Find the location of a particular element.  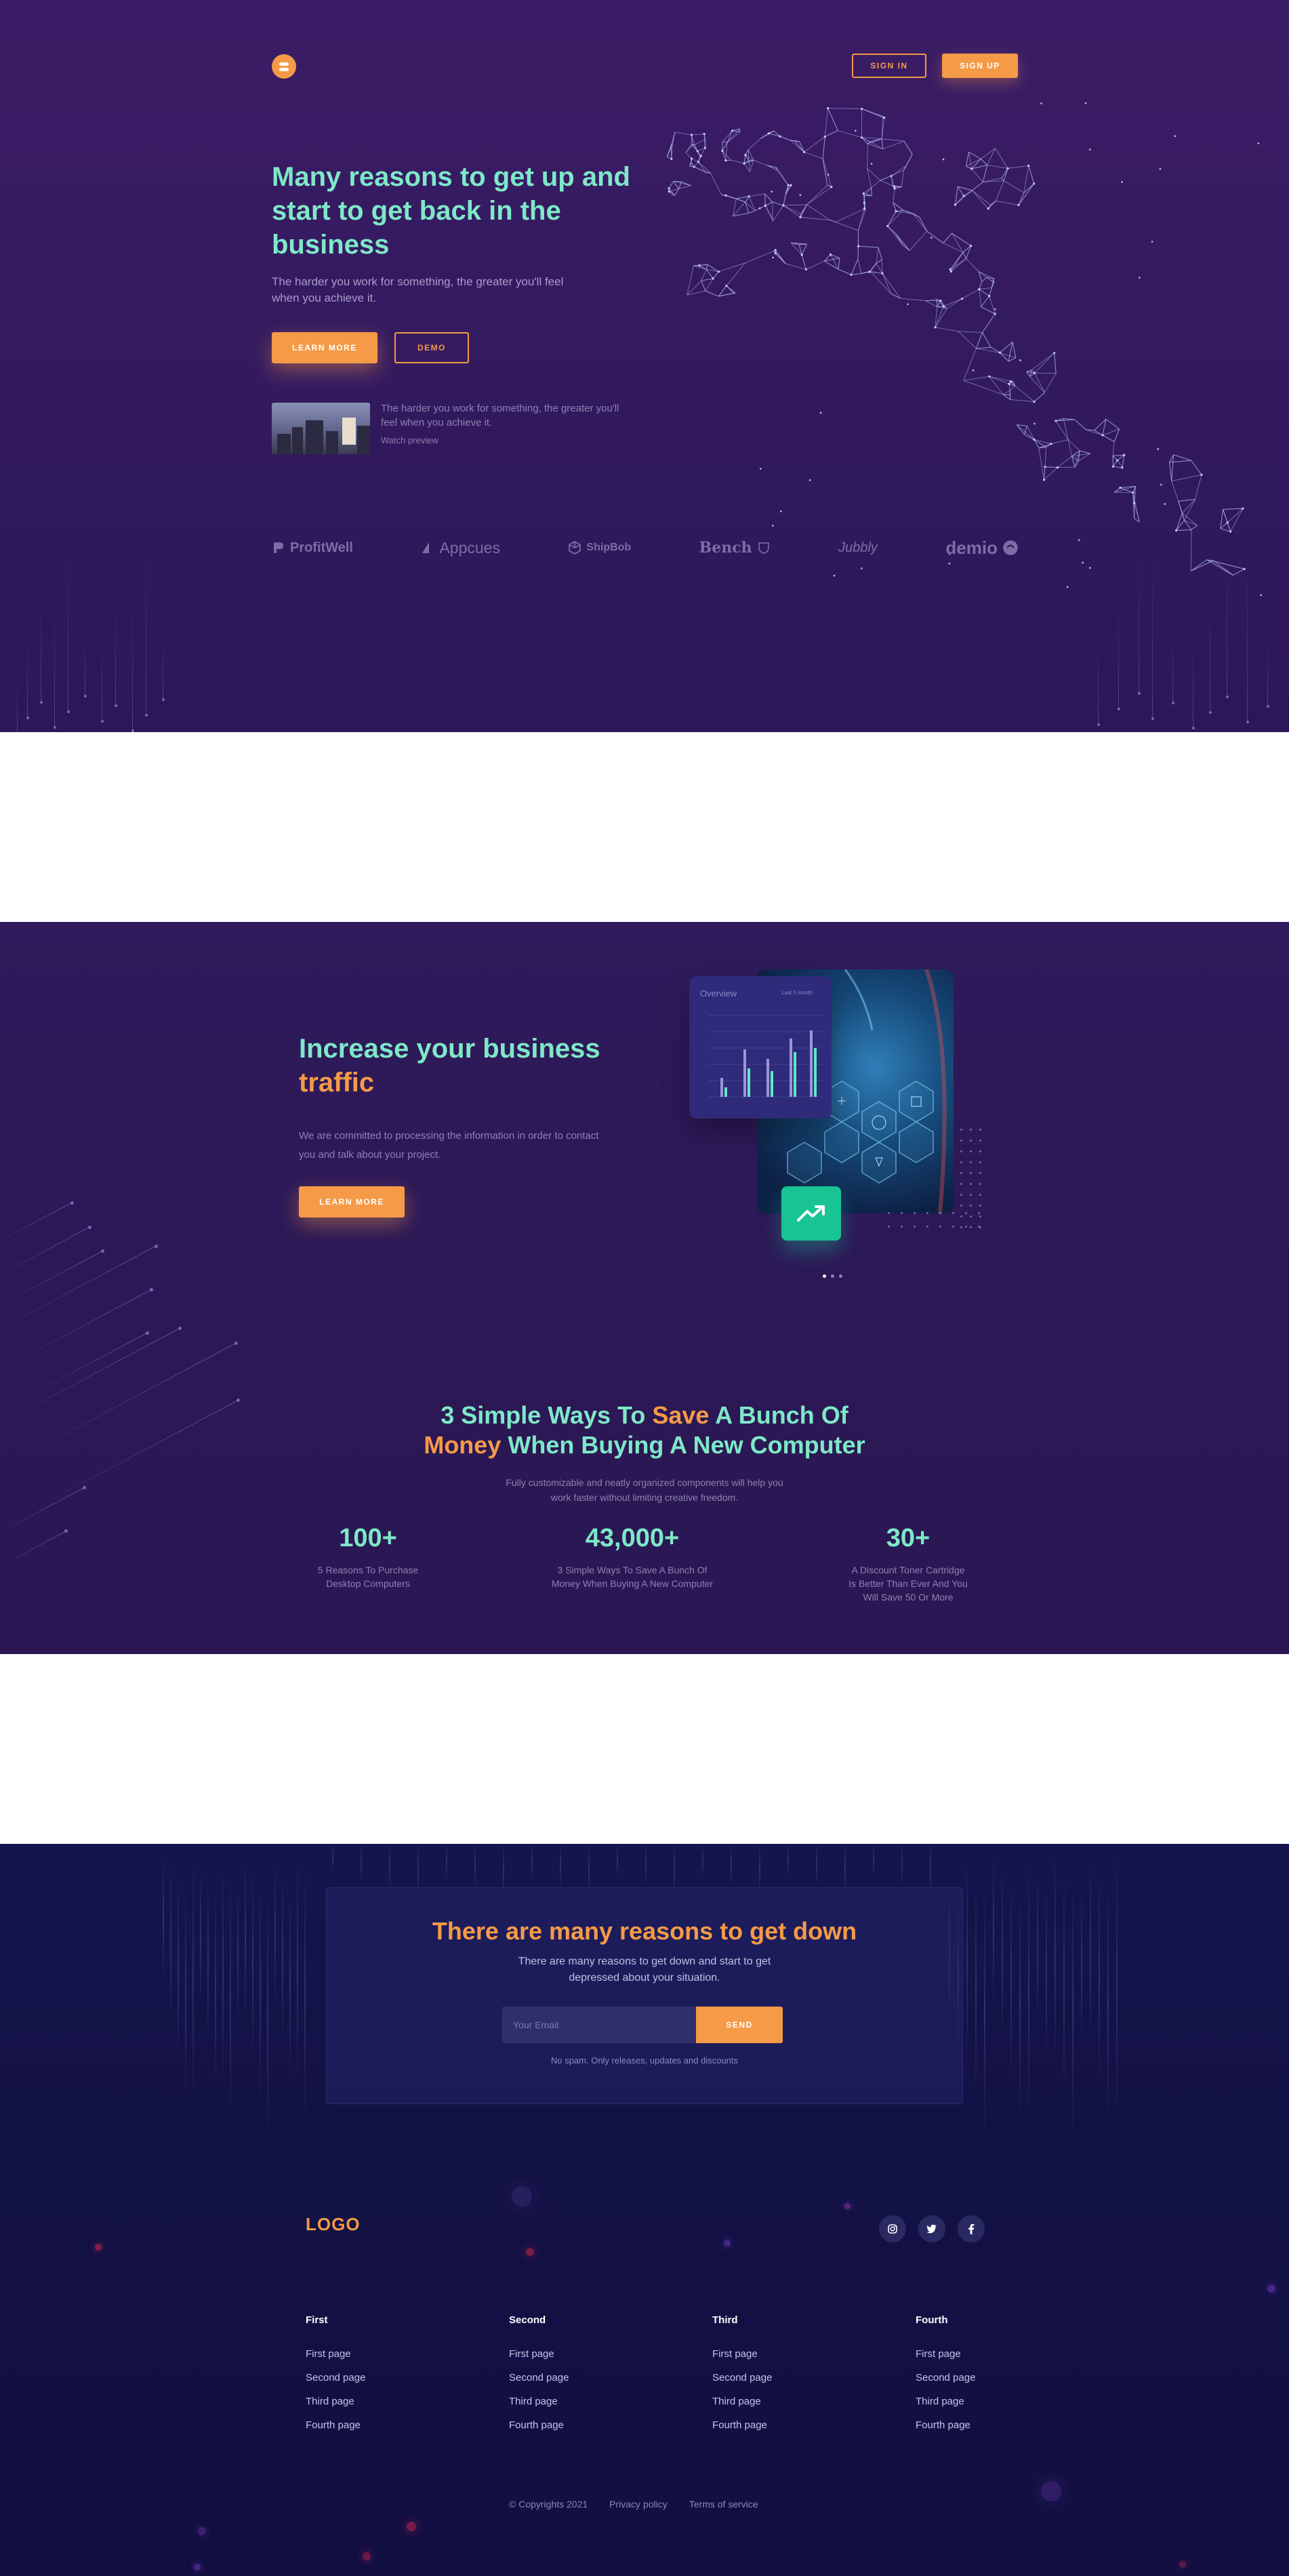

watch-preview-link: Watch preview is located at coordinates (409, 440).